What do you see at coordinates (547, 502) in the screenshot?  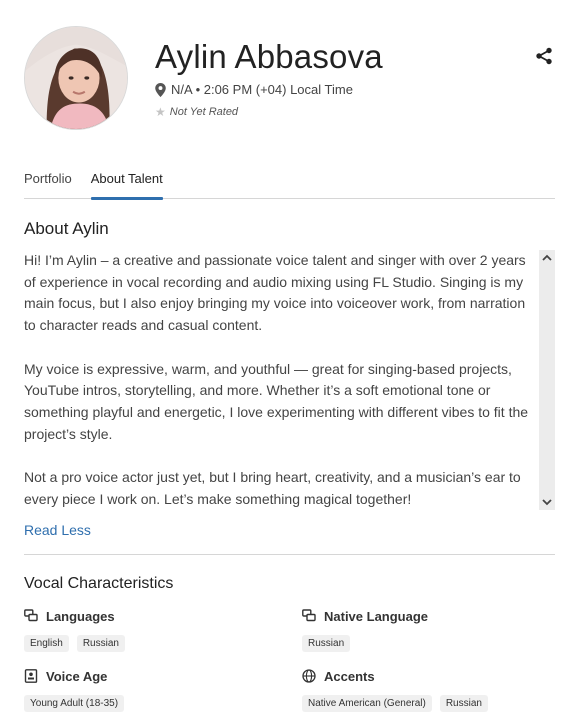 I see `chevron-down-icon` at bounding box center [547, 502].